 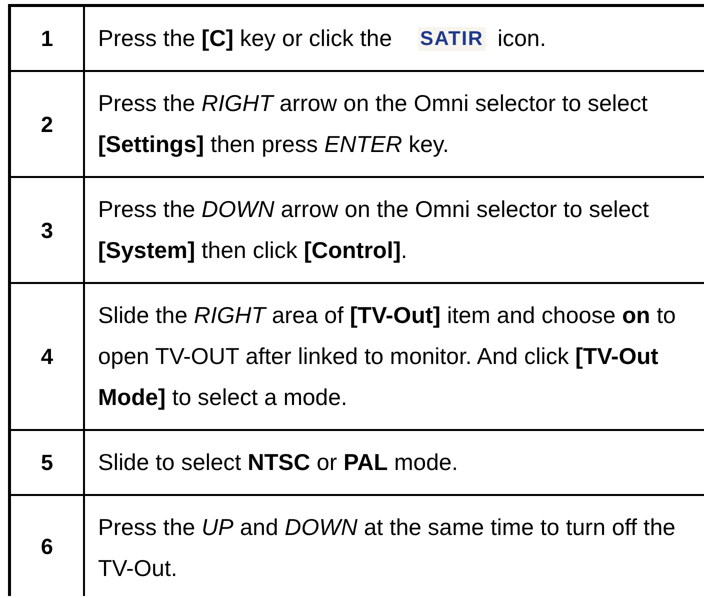 What do you see at coordinates (522, 38) in the screenshot?
I see `step-text: icon.` at bounding box center [522, 38].